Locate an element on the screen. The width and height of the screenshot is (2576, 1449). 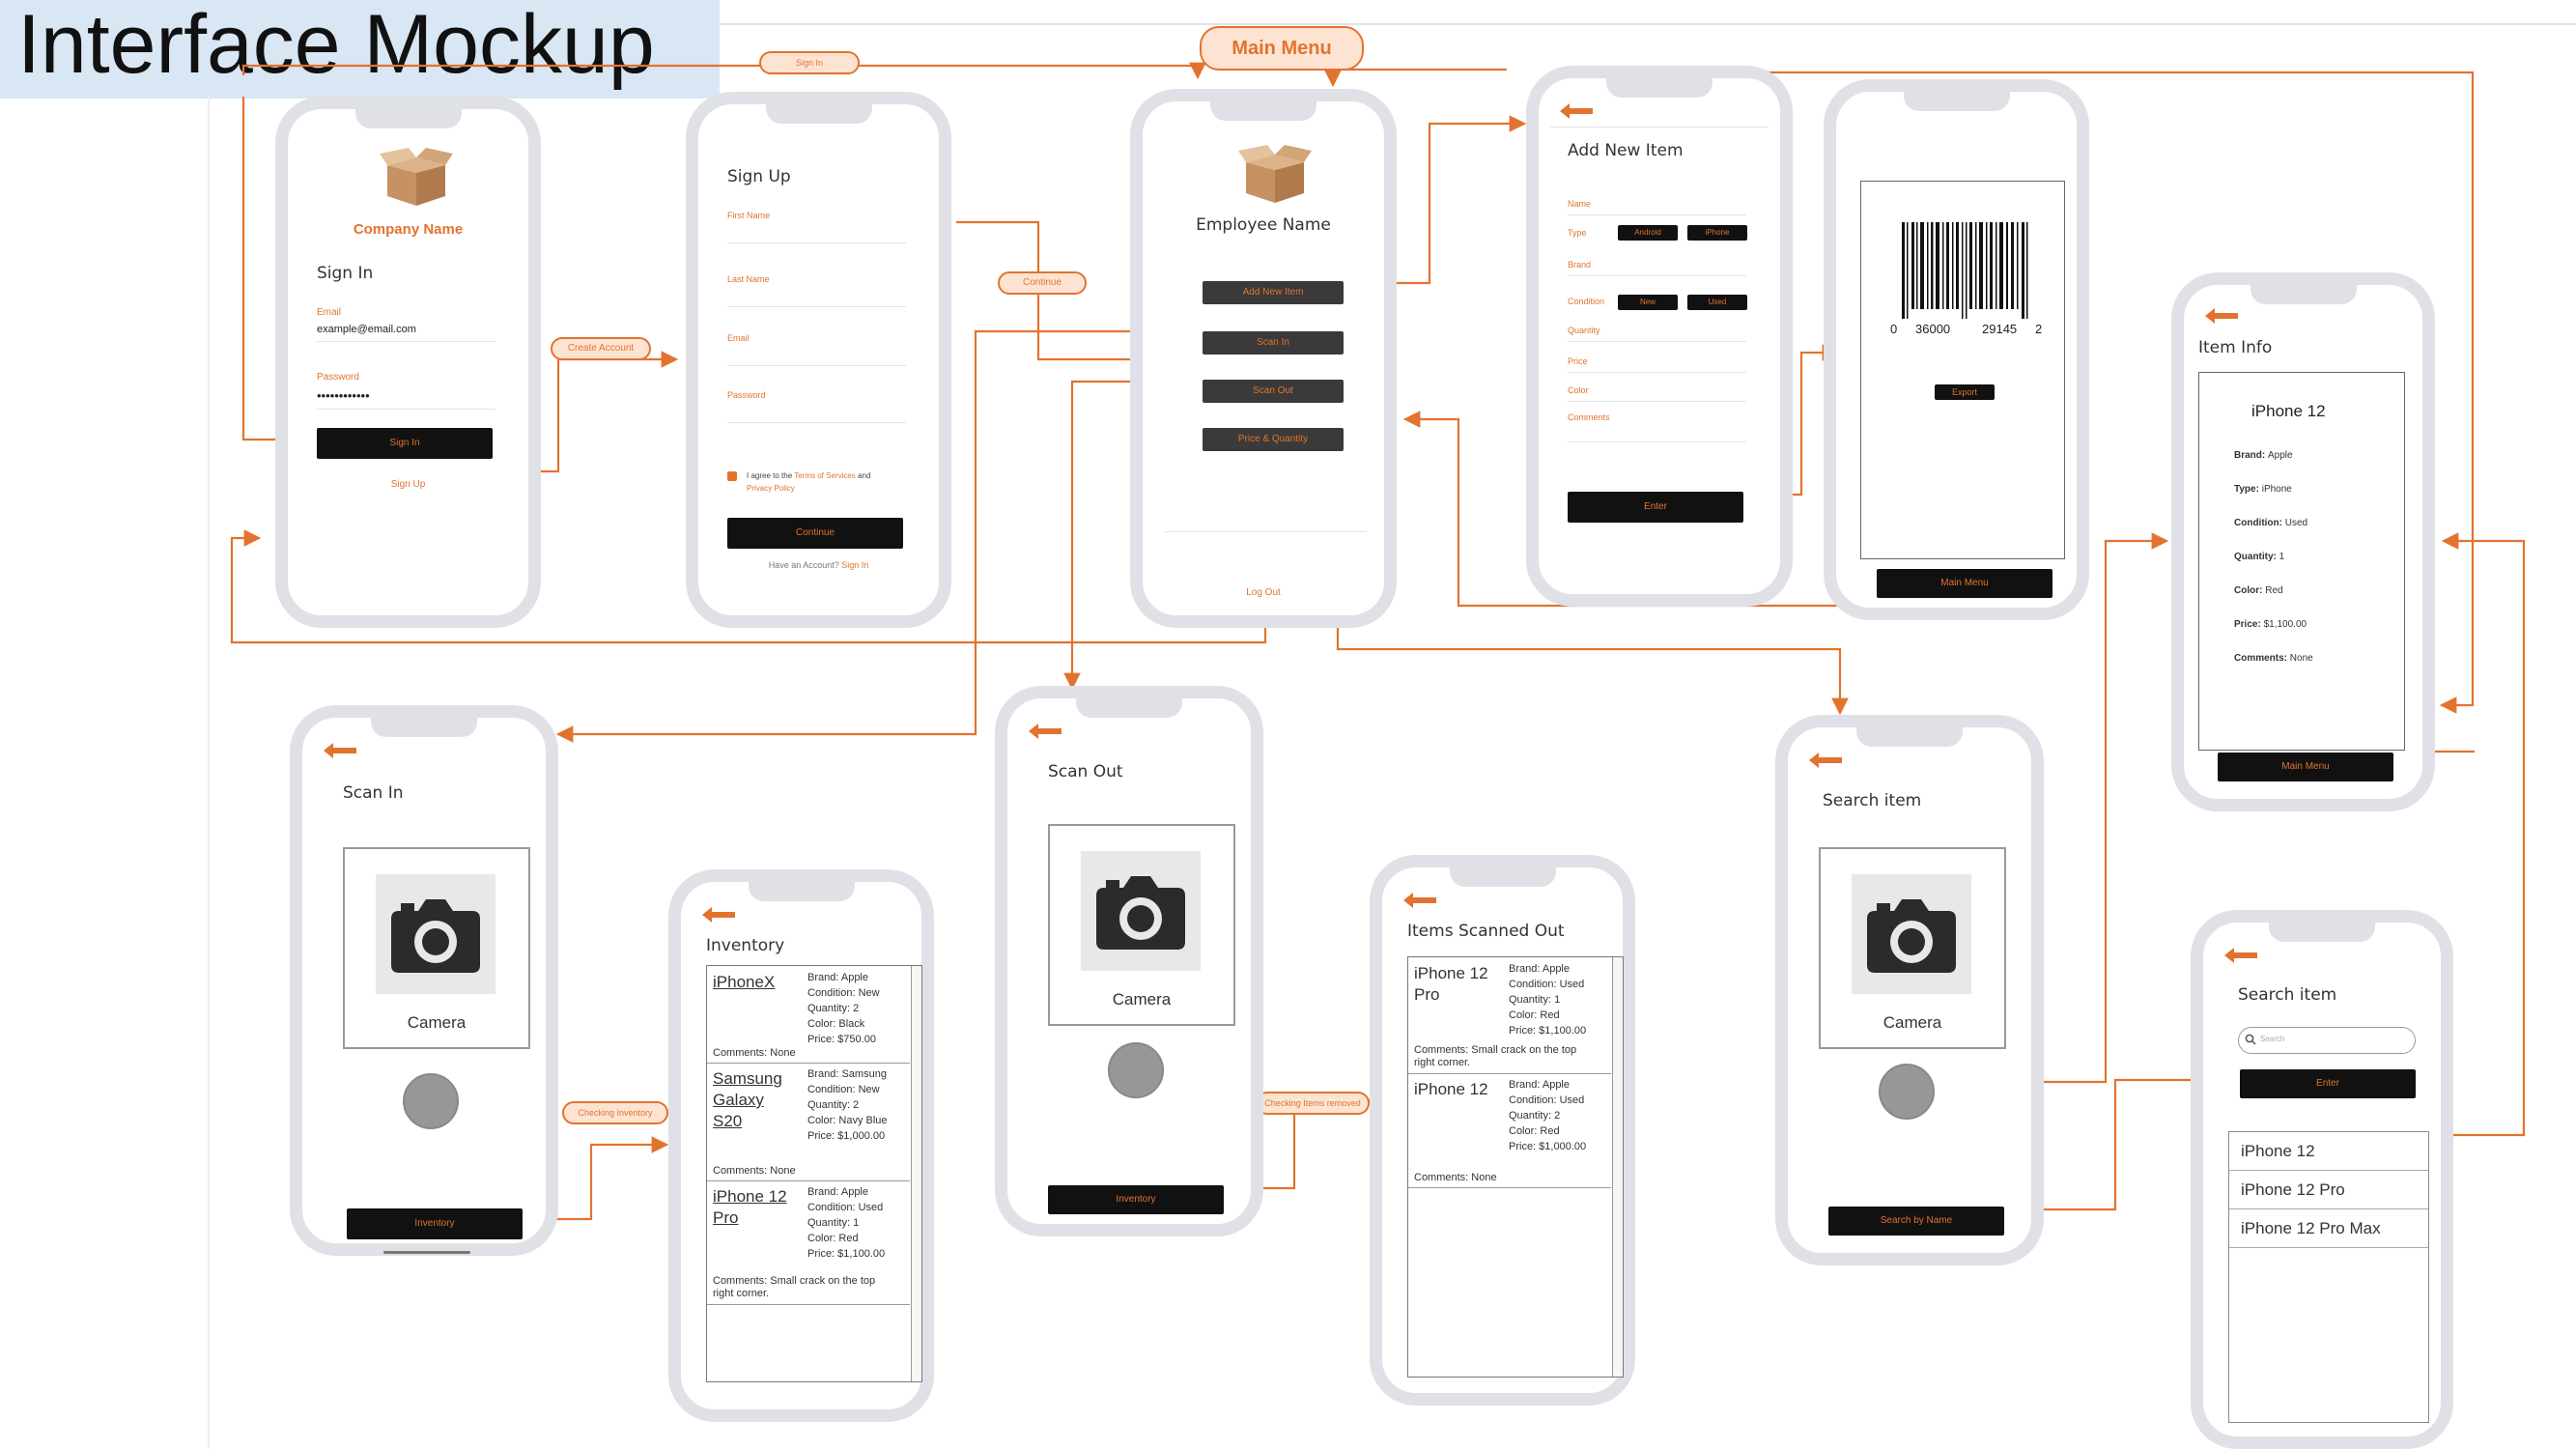
list-item-name: iPhone 12 is located at coordinates (1460, 1089).